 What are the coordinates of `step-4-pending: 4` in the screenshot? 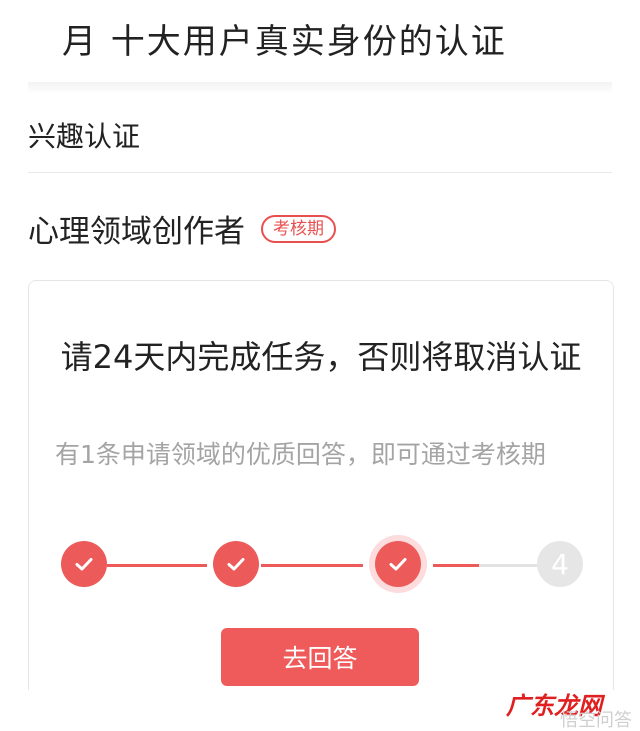 It's located at (560, 564).